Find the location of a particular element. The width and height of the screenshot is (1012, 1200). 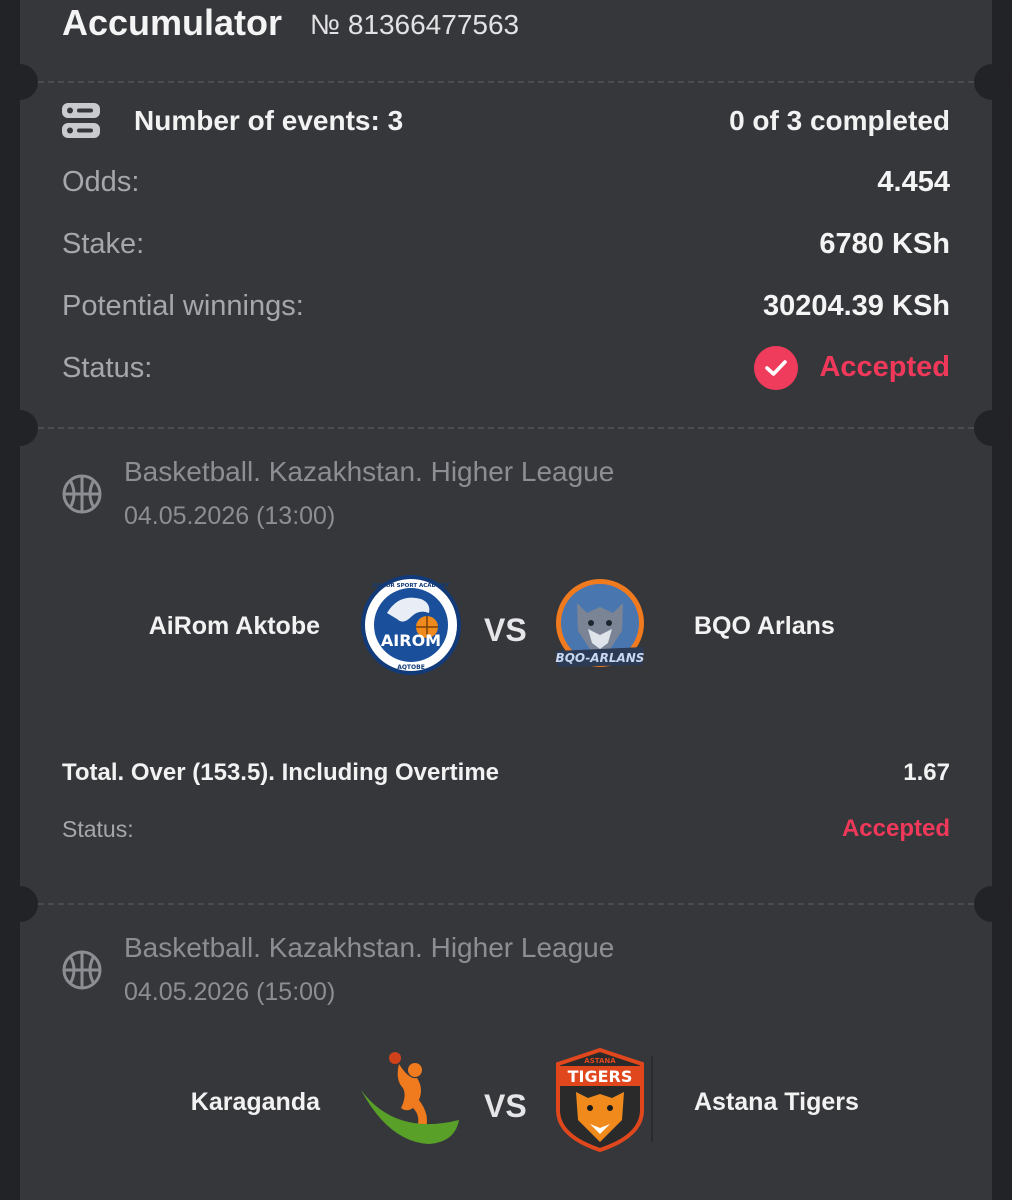

event-status-label: Status: is located at coordinates (98, 829).